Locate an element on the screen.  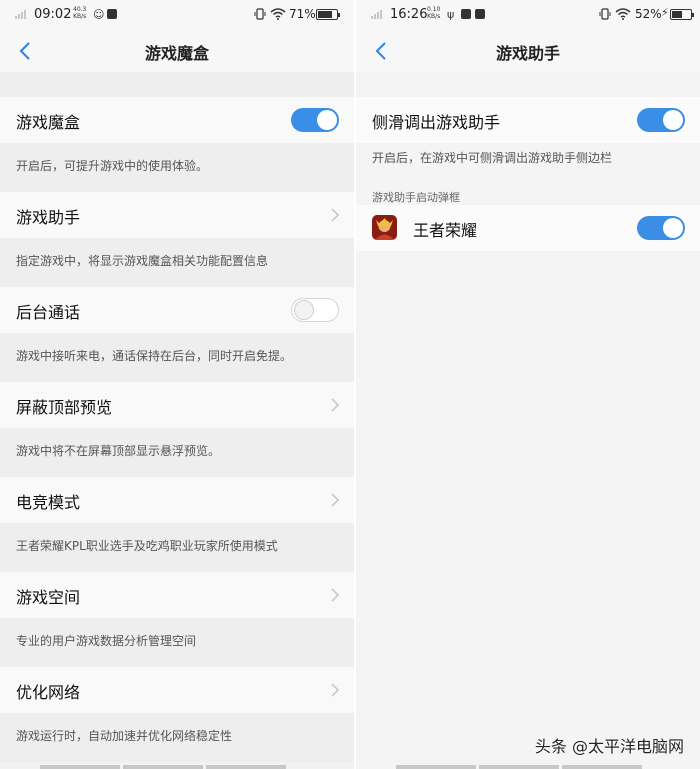
setting-swipe-assistant: 侧滑调出游戏助手 is located at coordinates (528, 120).